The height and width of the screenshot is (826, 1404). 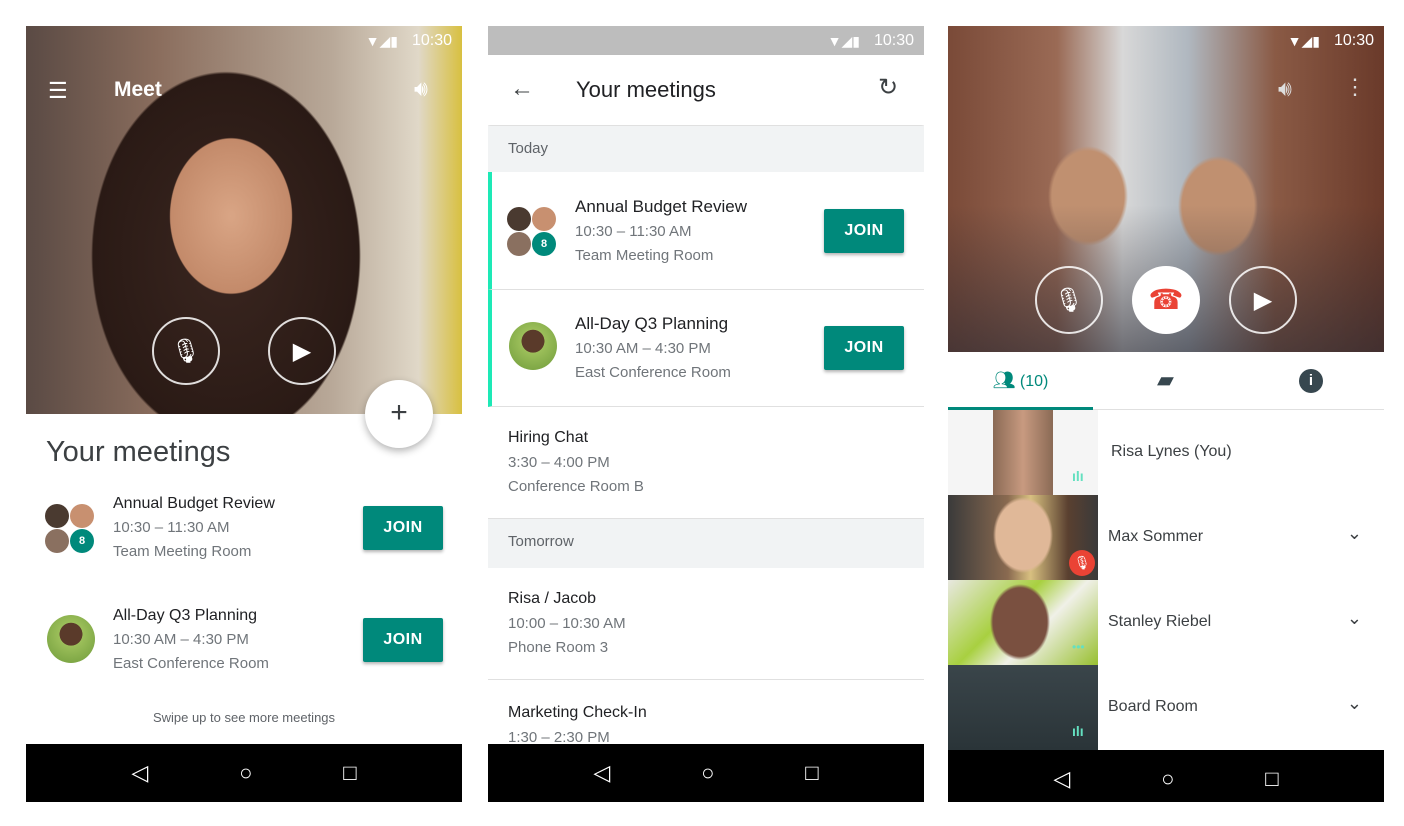 I want to click on meeting-room: Conference Room B, so click(x=576, y=486).